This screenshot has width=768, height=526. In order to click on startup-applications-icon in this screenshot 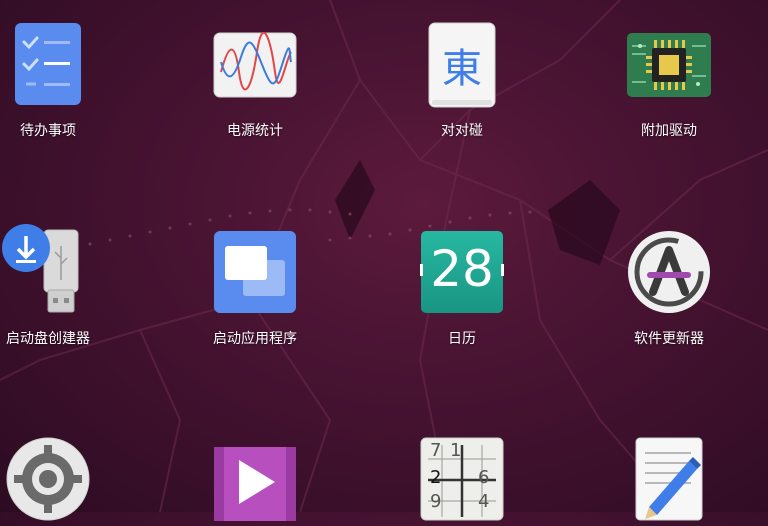, I will do `click(255, 272)`.